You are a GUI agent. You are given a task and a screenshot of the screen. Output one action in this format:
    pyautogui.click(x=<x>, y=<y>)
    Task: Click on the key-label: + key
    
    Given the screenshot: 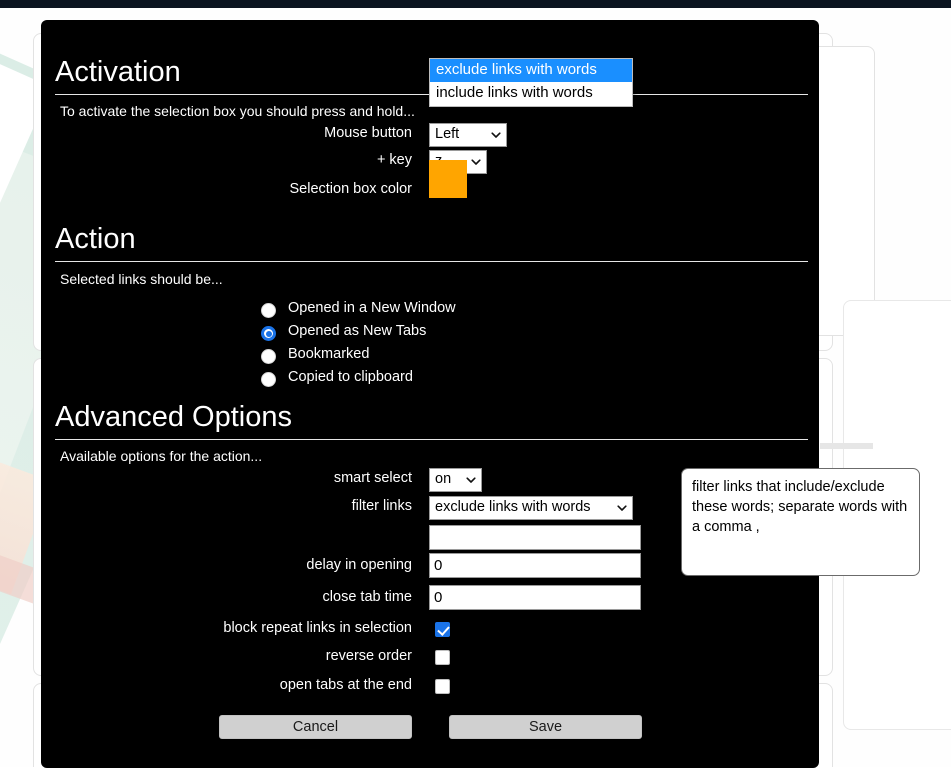 What is the action you would take?
    pyautogui.click(x=232, y=160)
    